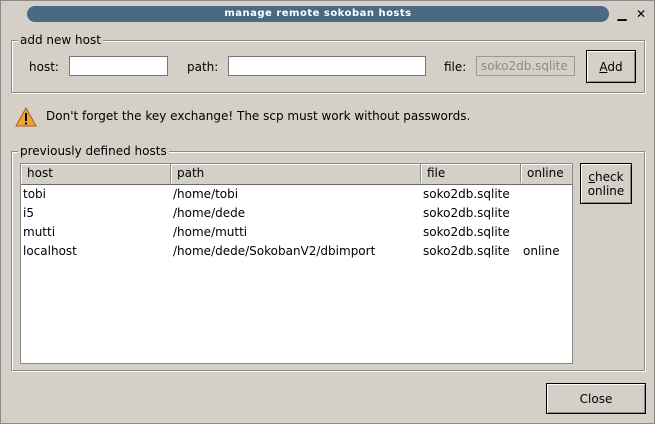  What do you see at coordinates (93, 151) in the screenshot?
I see `hosts-group-title: previously defined hosts` at bounding box center [93, 151].